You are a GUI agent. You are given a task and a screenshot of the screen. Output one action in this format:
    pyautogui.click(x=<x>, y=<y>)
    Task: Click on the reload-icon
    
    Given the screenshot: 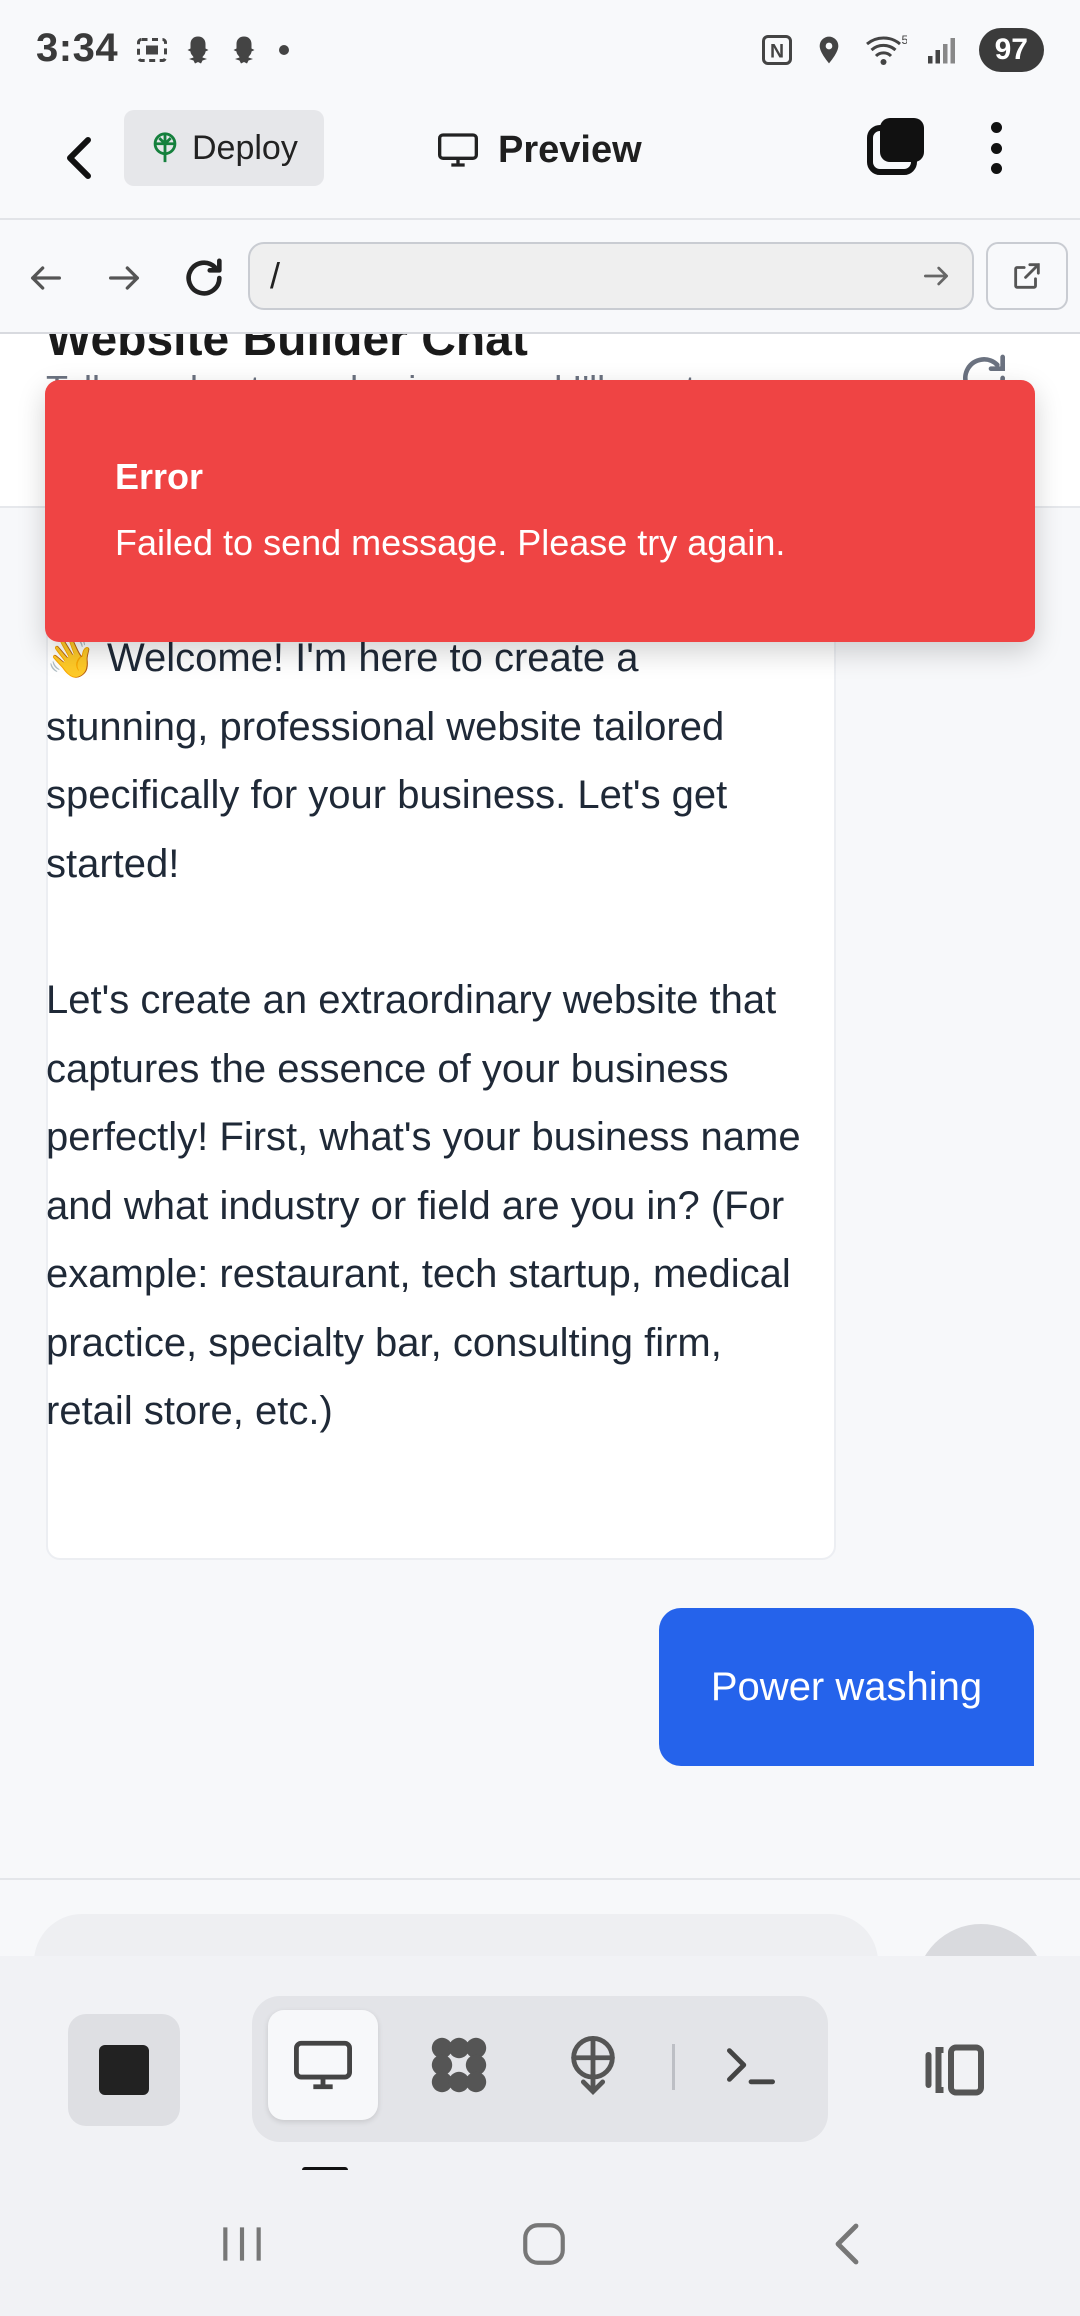 What is the action you would take?
    pyautogui.click(x=204, y=277)
    